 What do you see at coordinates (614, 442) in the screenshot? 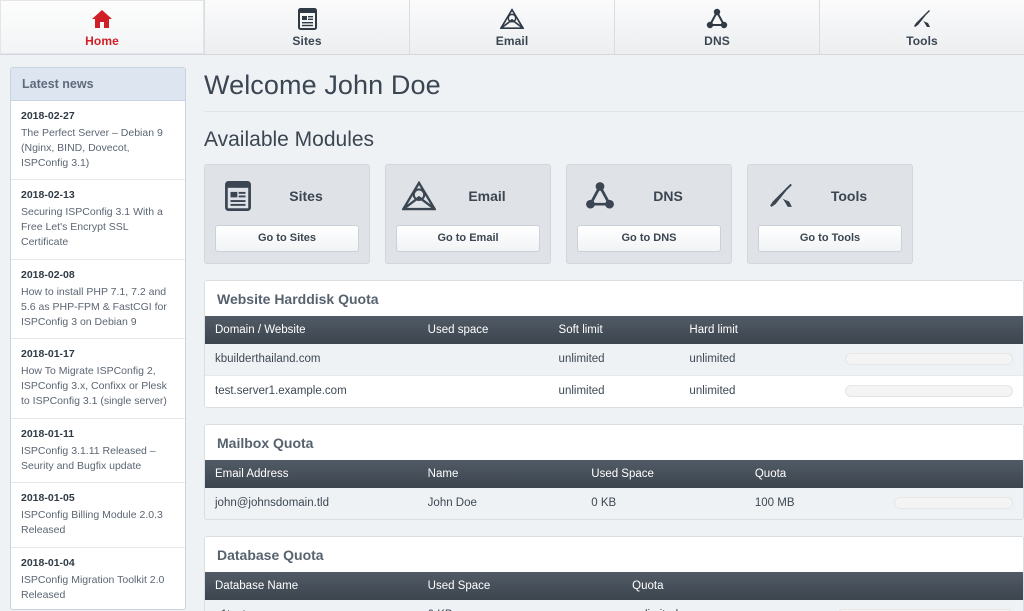
I see `mailbox-quota-title: Mailbox Quota` at bounding box center [614, 442].